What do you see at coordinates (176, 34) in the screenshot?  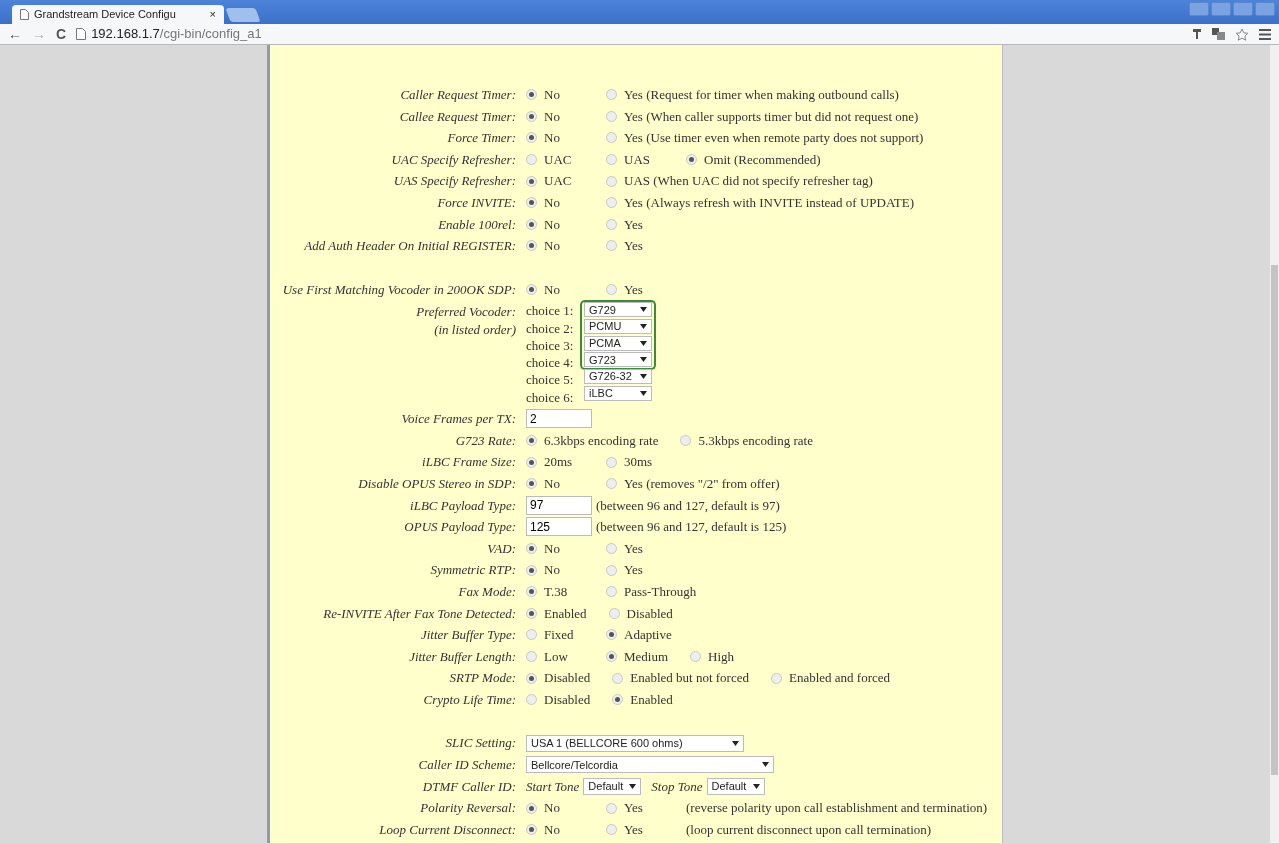 I see `address-bar: 192.168.1.7/cgi-bin/config_a1` at bounding box center [176, 34].